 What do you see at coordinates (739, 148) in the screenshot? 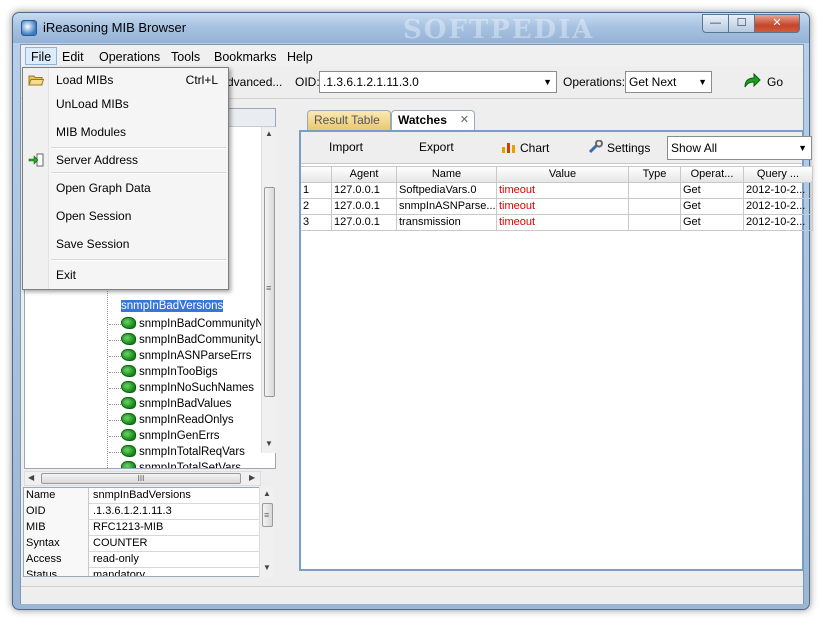
I see `show-filter-combo: Show All ▼` at bounding box center [739, 148].